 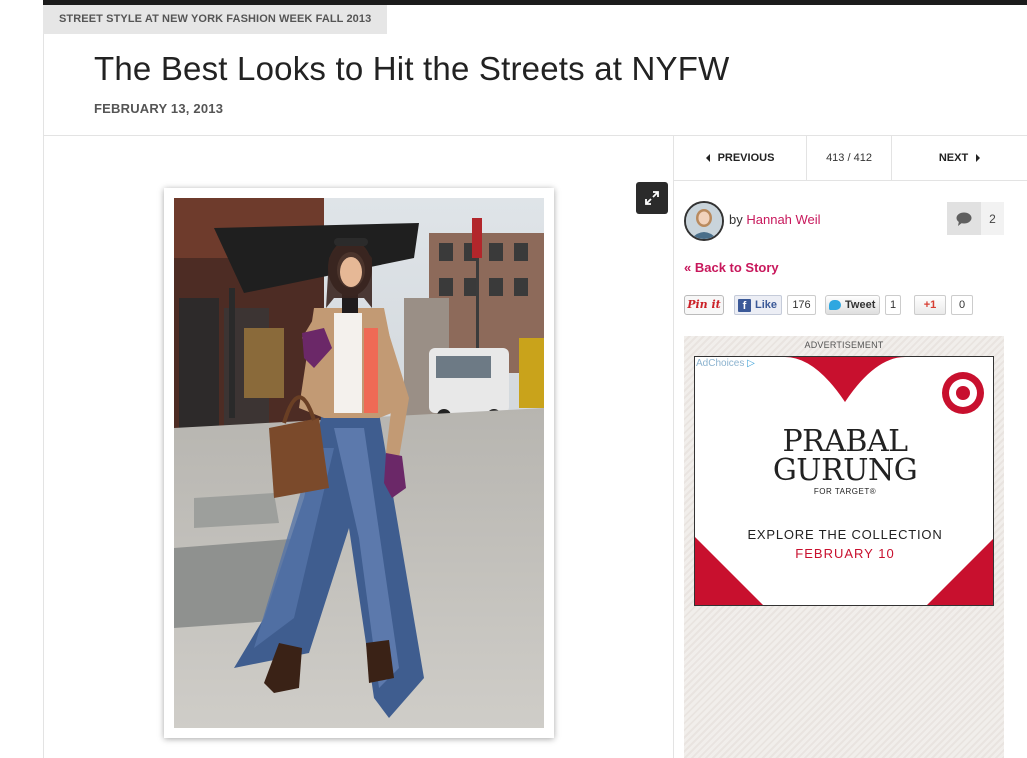 I want to click on previous-label: PREVIOUS, so click(x=746, y=158).